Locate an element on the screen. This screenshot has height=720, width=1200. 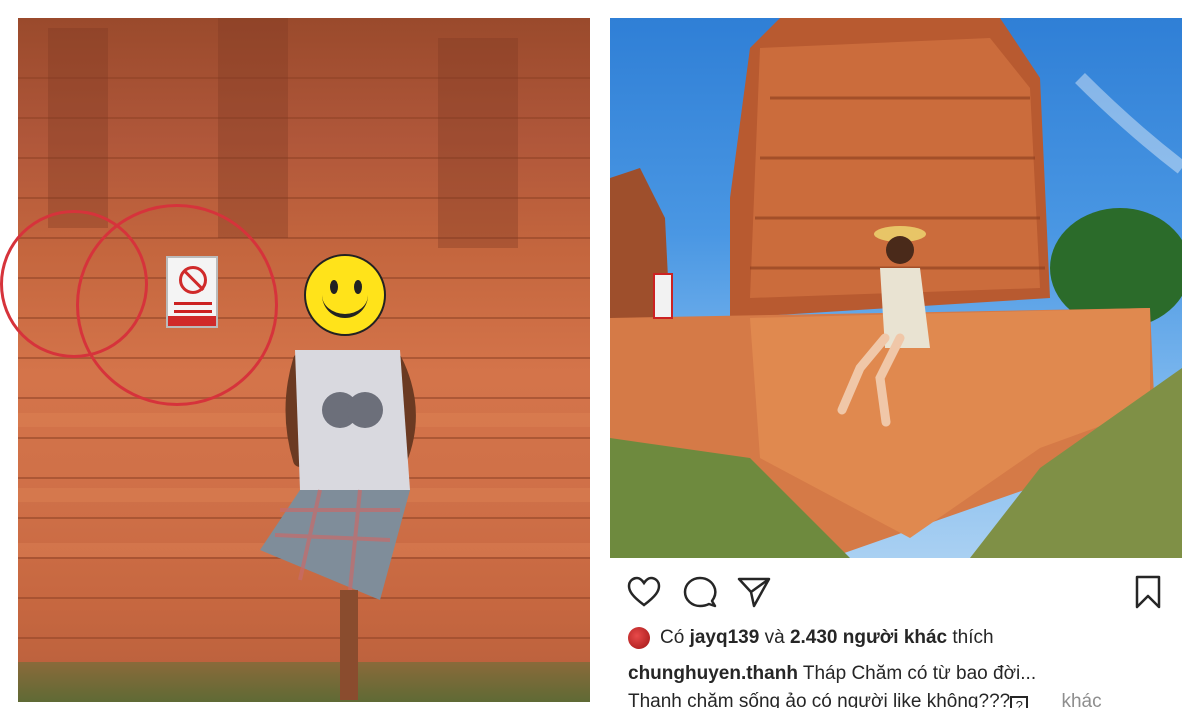
comment-bubble-icon is located at coordinates (700, 592).